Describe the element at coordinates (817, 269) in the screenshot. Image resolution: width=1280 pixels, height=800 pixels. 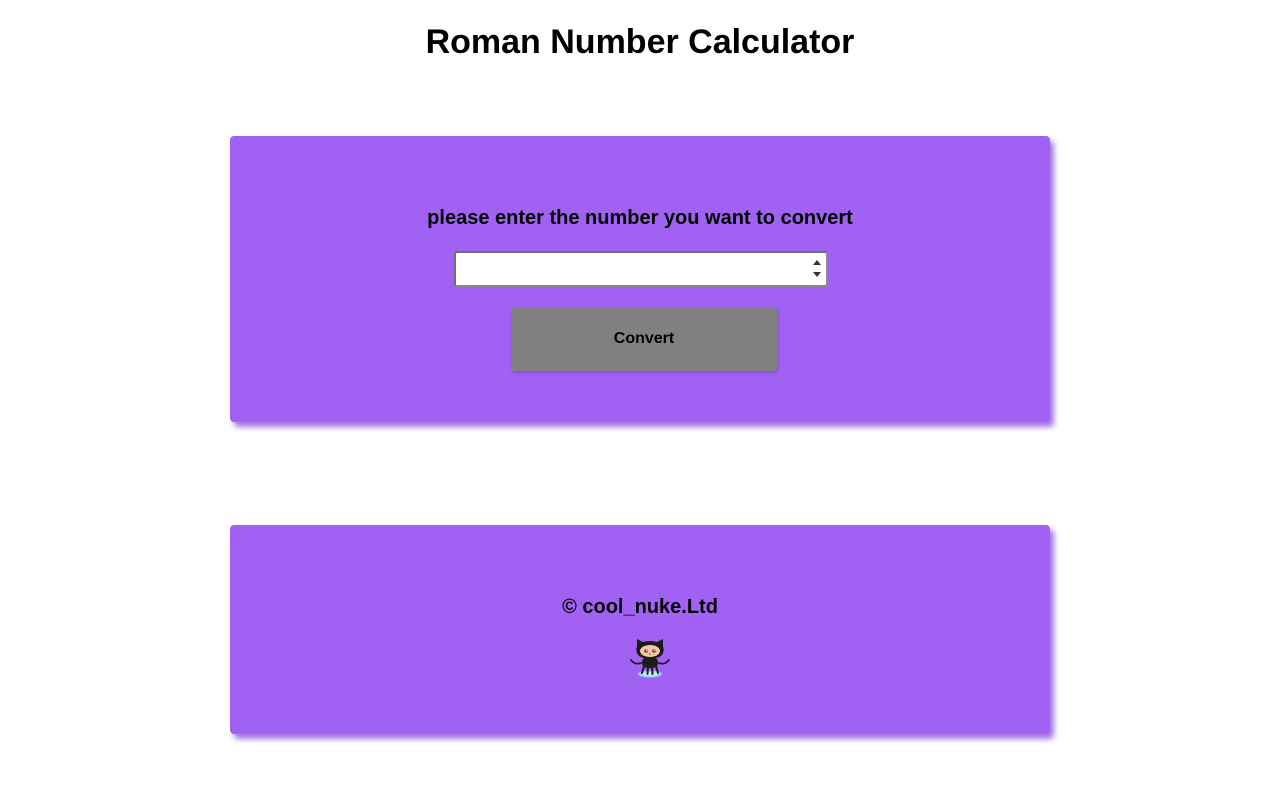
I see `number-spinner` at that location.